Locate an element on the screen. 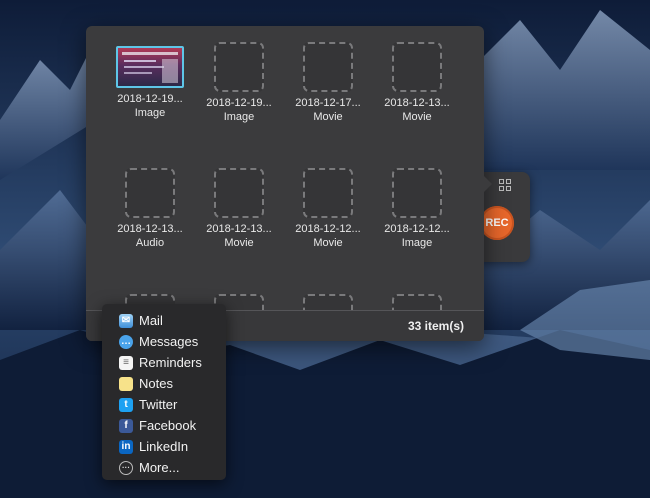  menu-item-label: Notes is located at coordinates (156, 383).